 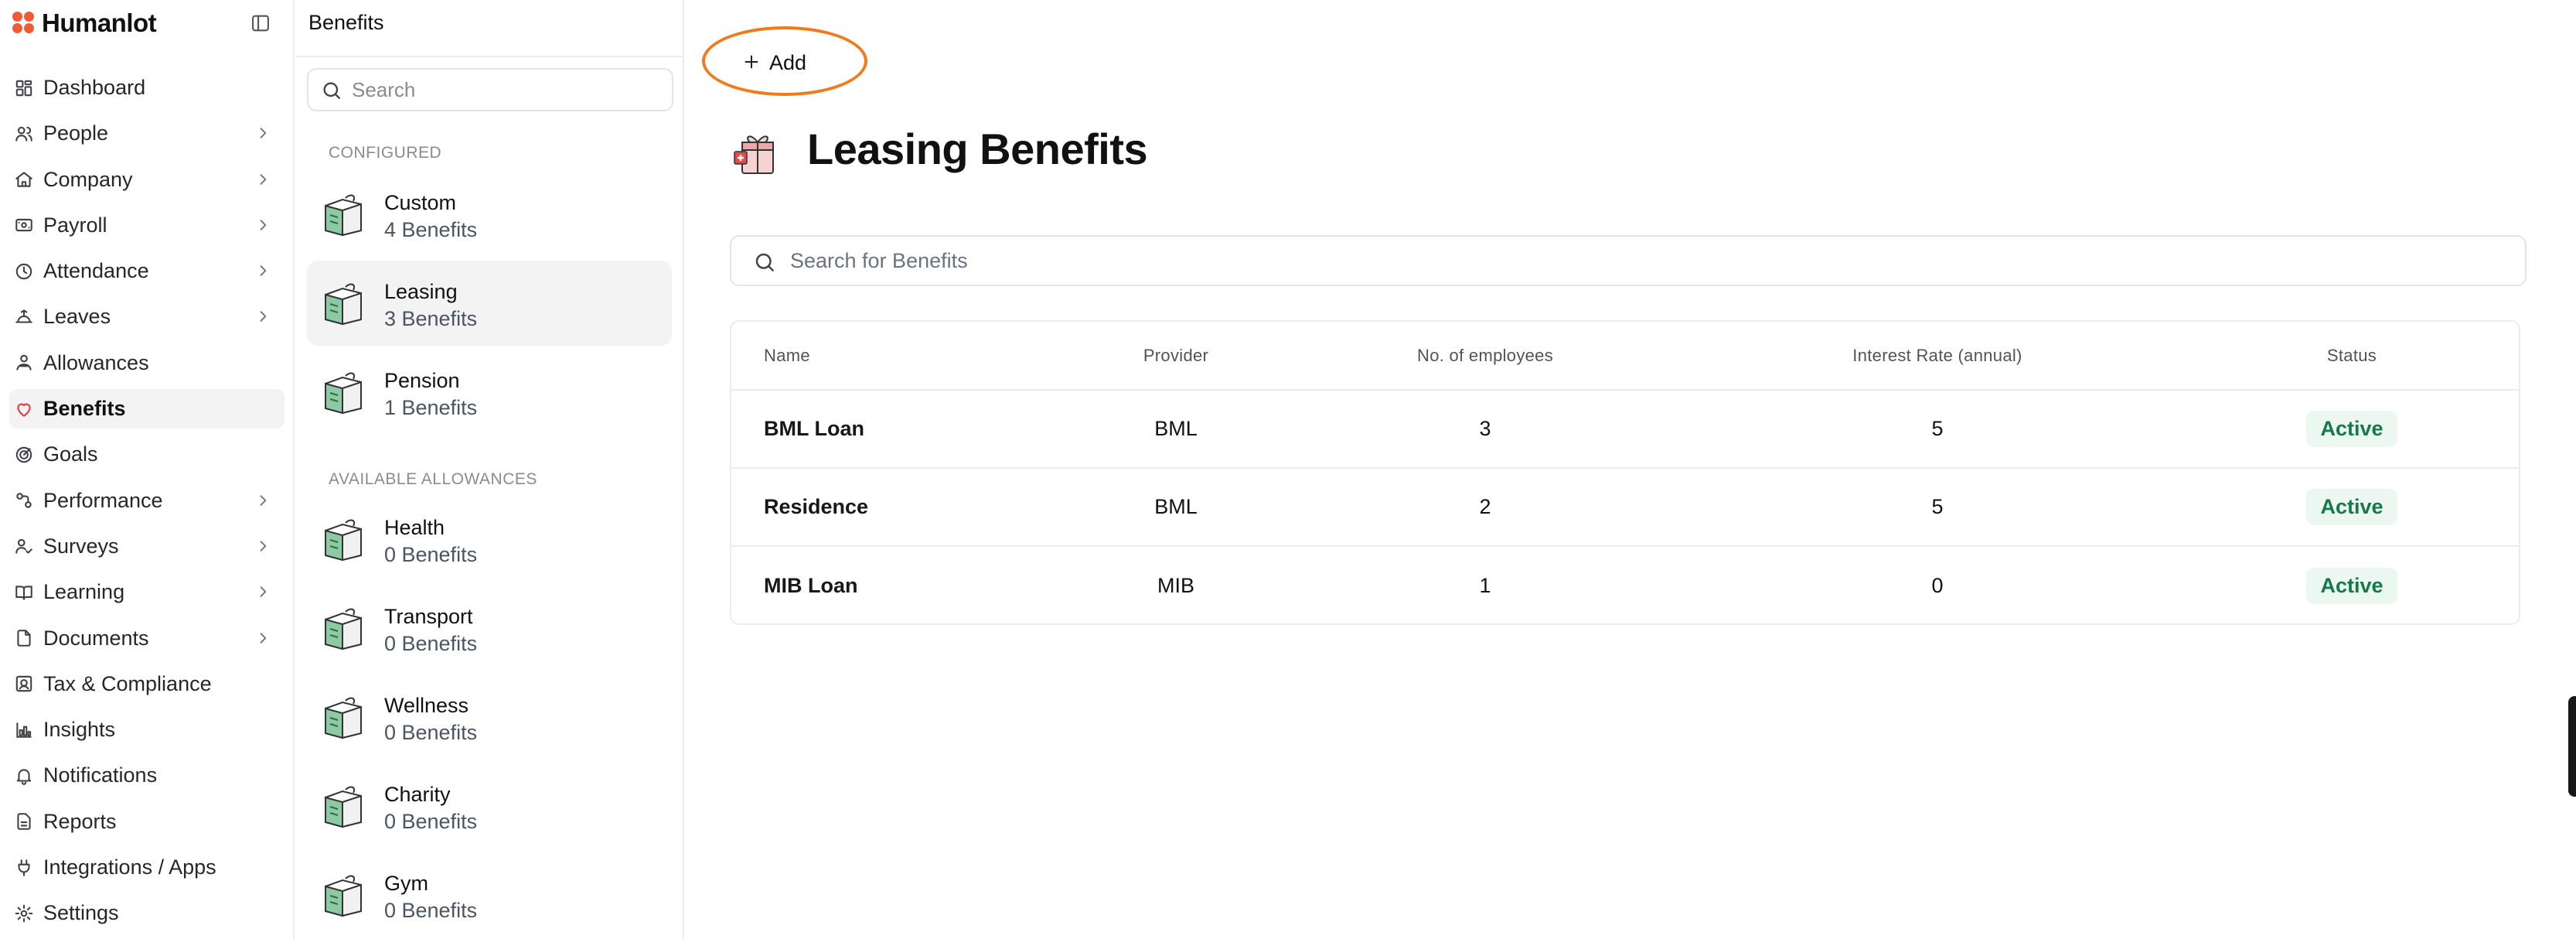 What do you see at coordinates (147, 316) in the screenshot?
I see `sidebar-item-leaves: Leaves` at bounding box center [147, 316].